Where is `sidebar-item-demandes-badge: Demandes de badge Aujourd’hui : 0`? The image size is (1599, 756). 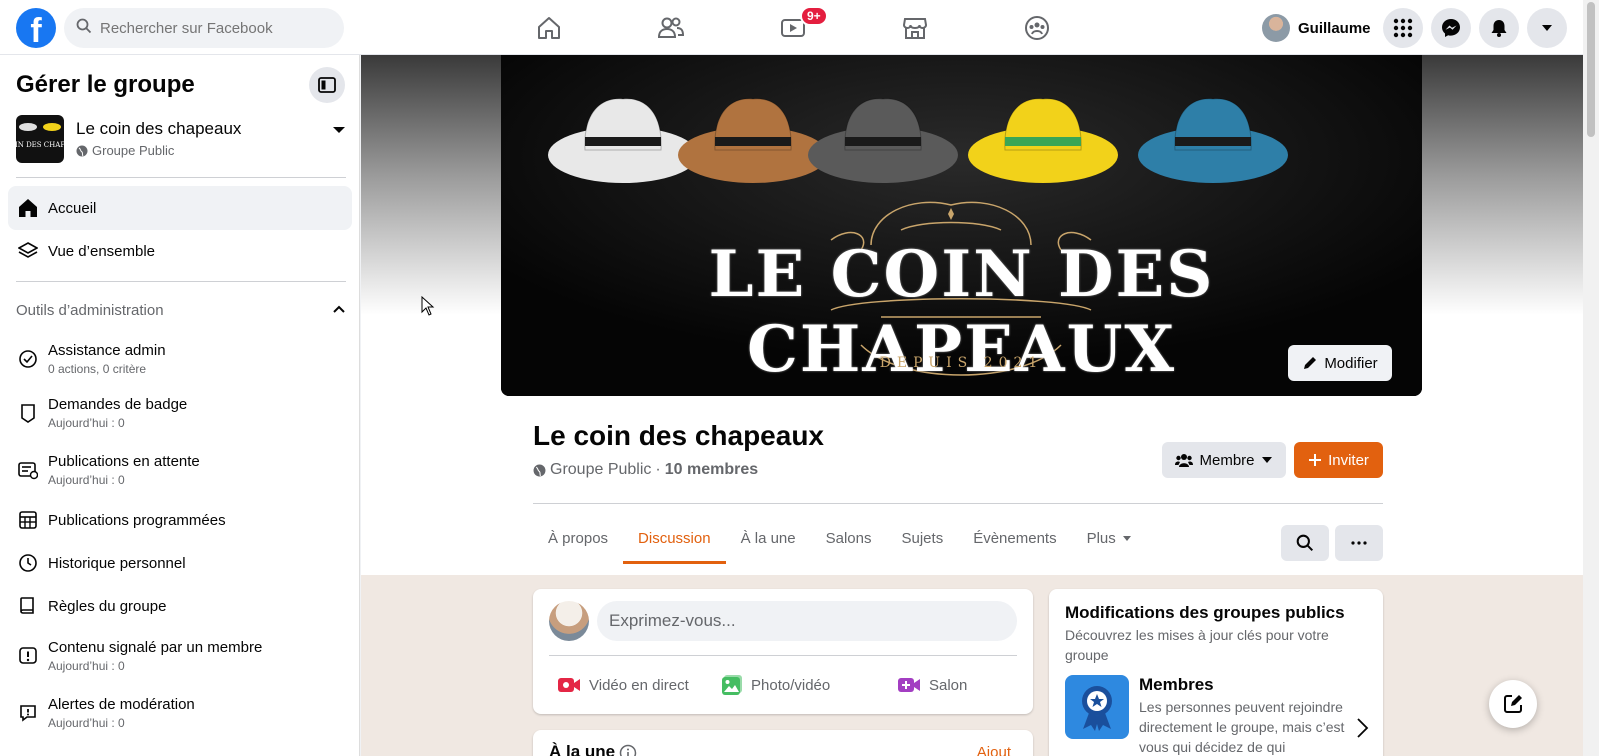
sidebar-item-demandes-badge: Demandes de badge Aujourd’hui : 0 is located at coordinates (180, 413).